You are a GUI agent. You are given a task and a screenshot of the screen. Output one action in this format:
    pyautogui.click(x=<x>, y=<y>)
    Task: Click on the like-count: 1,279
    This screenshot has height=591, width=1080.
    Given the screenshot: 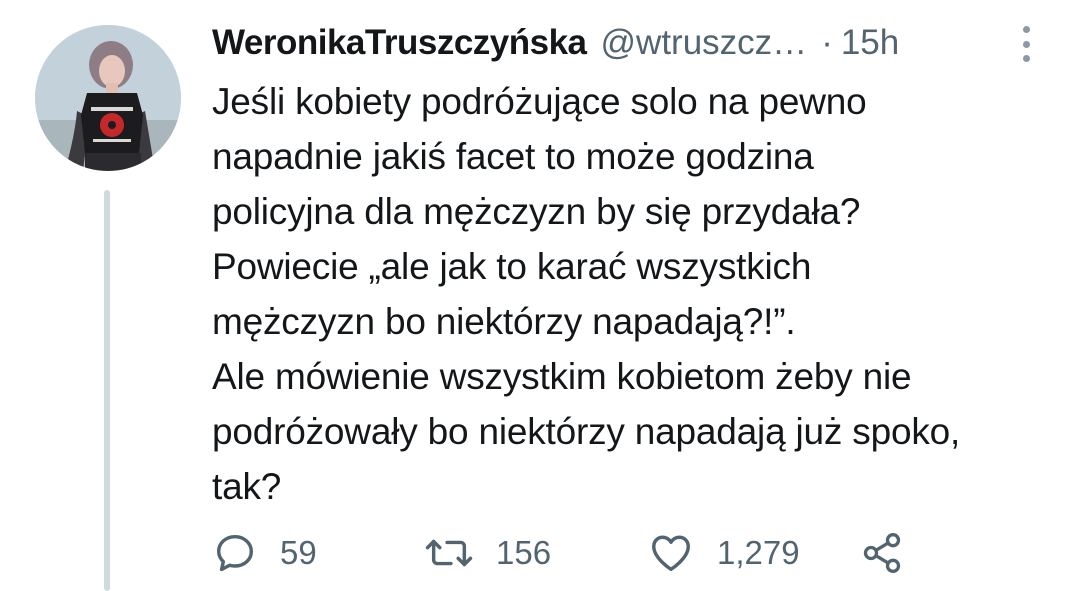 What is the action you would take?
    pyautogui.click(x=758, y=552)
    